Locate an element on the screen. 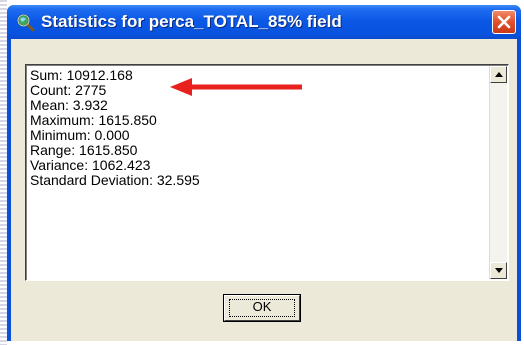 The image size is (524, 345). stat-maximum: Maximum: 1615.850 is located at coordinates (93, 120).